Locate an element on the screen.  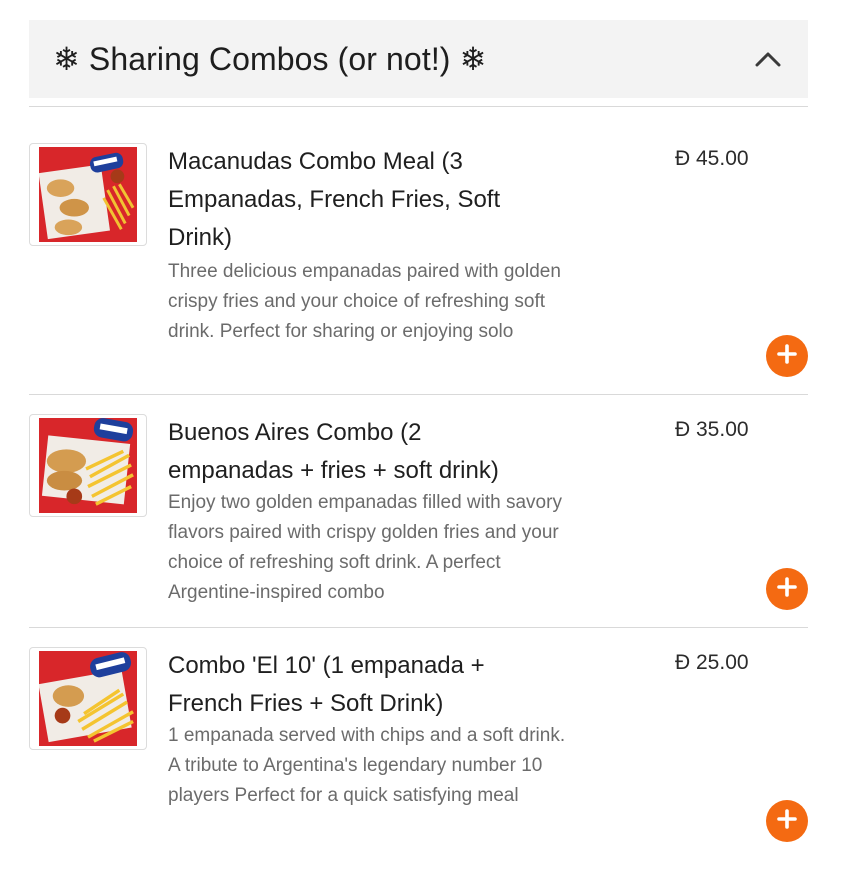
item-price: Đ 35.00 is located at coordinates (712, 429).